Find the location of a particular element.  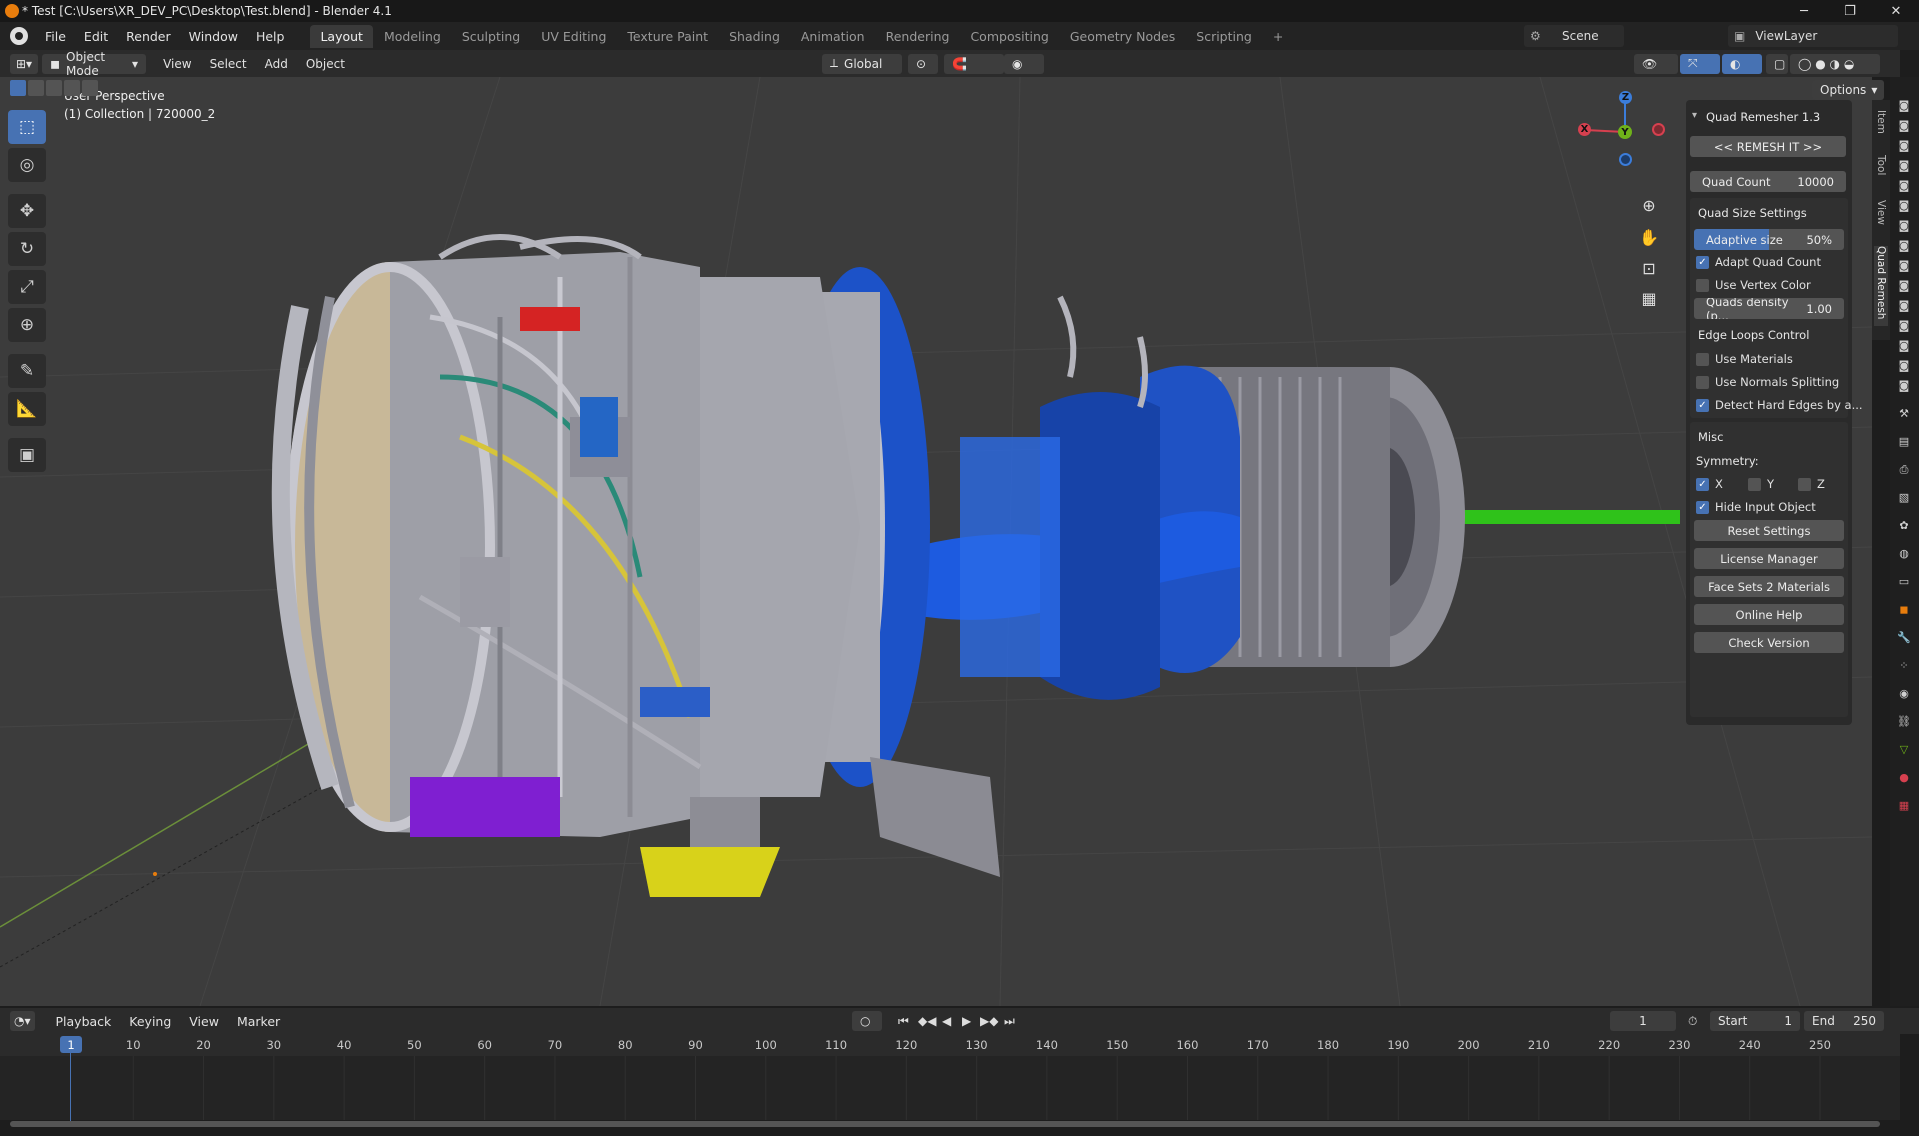

editor-type-icon: ⊞▾ is located at coordinates (24, 63).